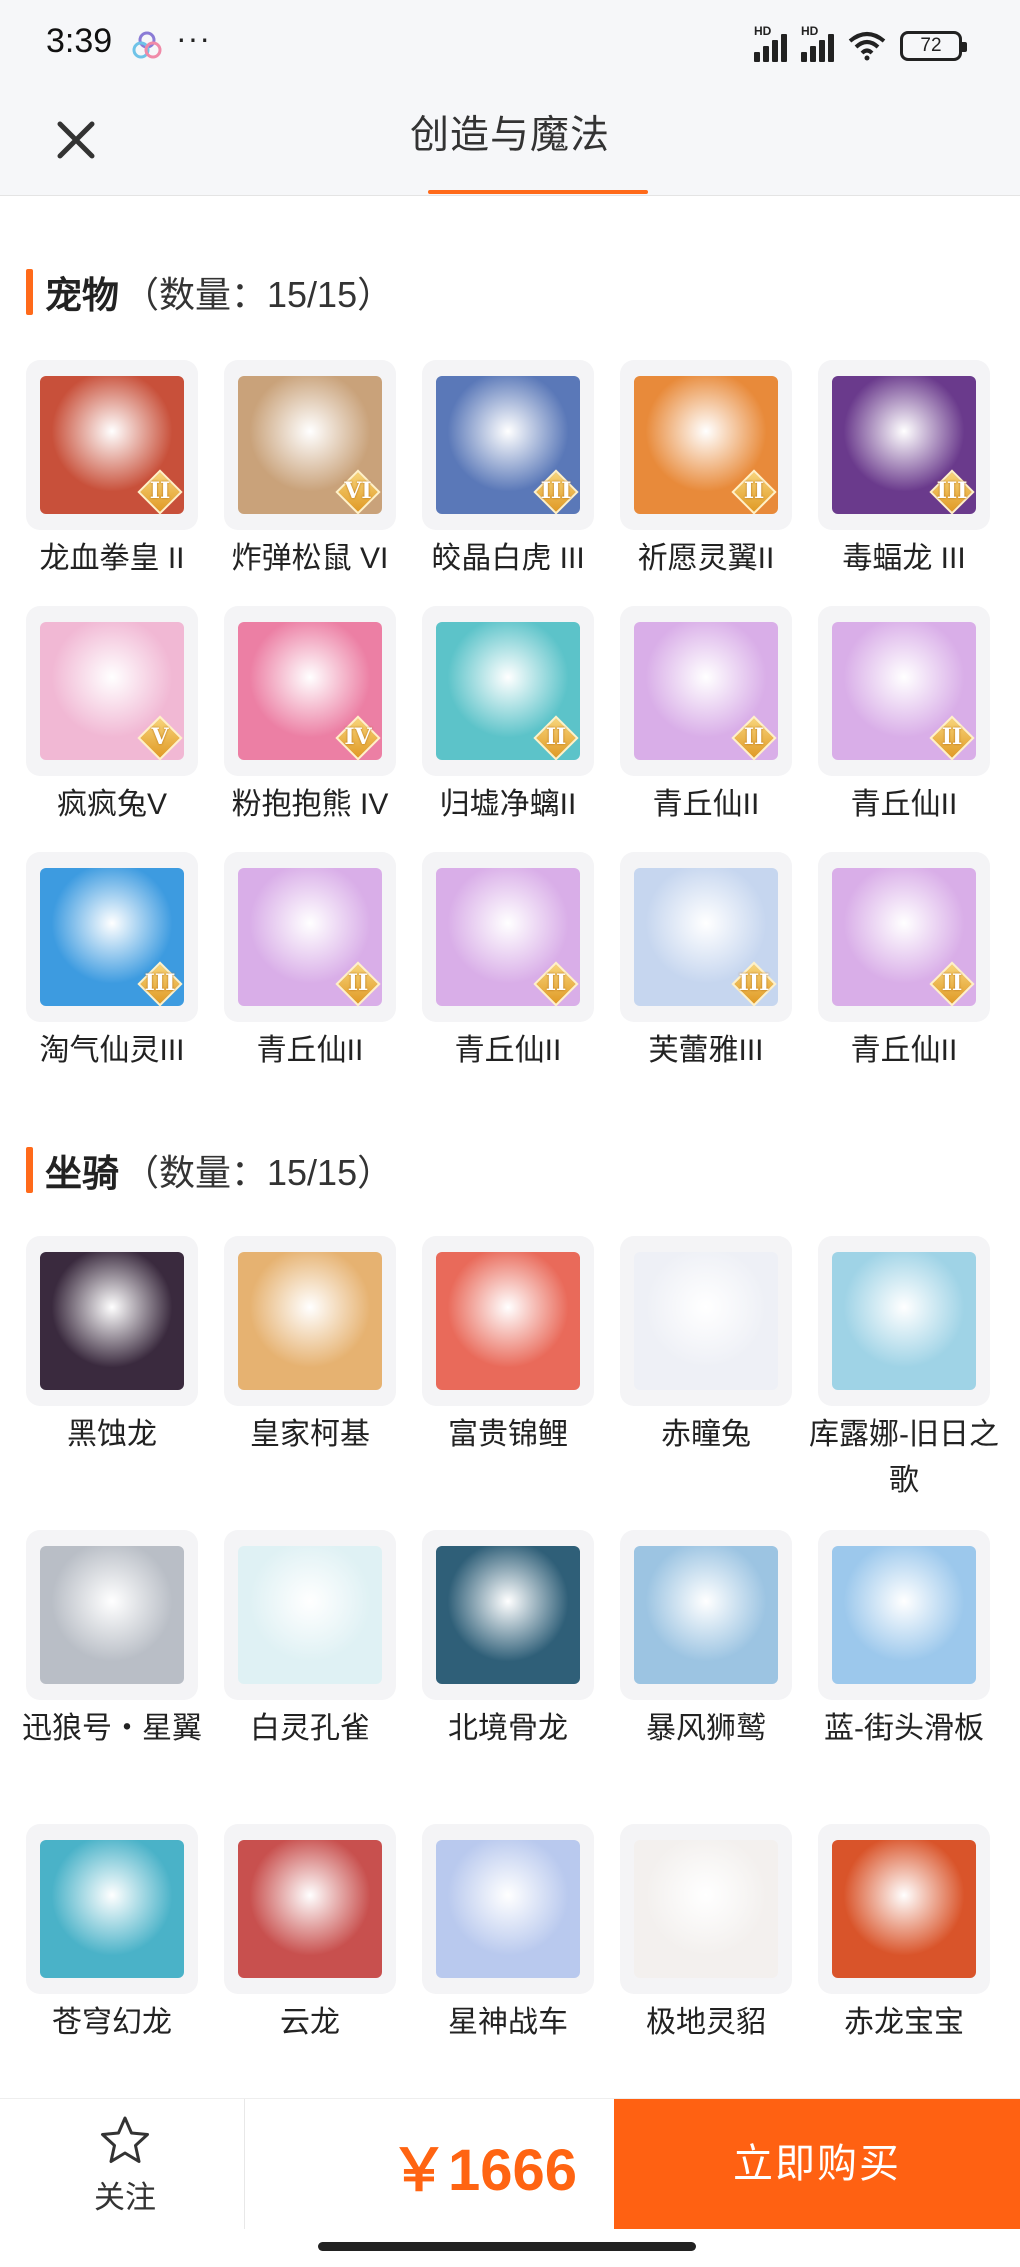  I want to click on mount-card: 迅狼号・星翼, so click(112, 1641).